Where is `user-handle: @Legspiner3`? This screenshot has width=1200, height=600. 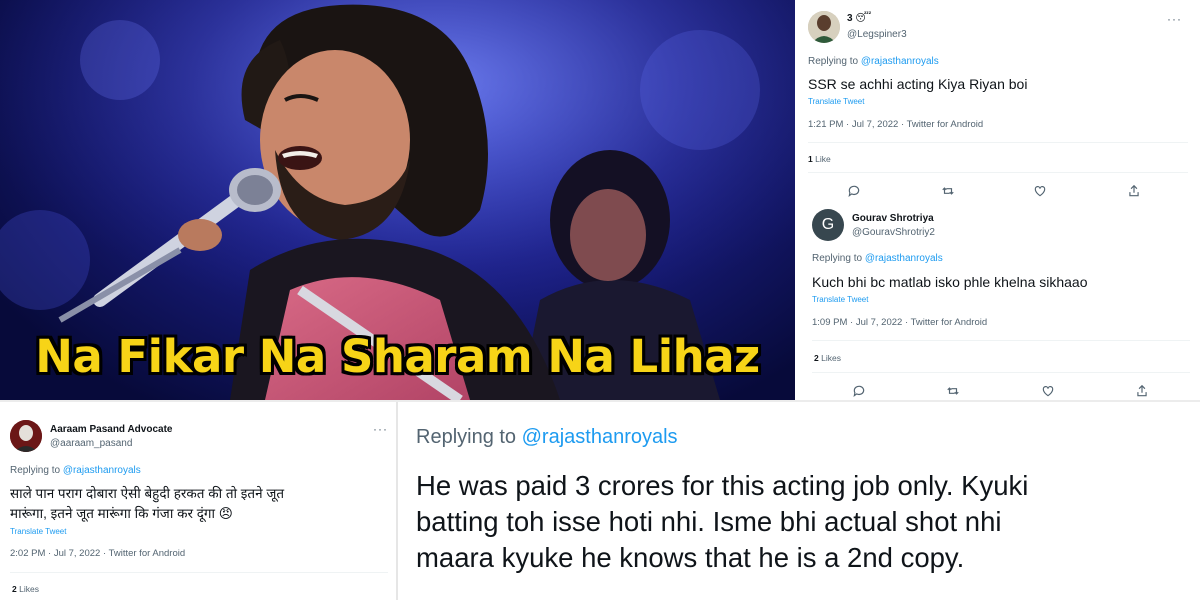
user-handle: @Legspiner3 is located at coordinates (877, 34).